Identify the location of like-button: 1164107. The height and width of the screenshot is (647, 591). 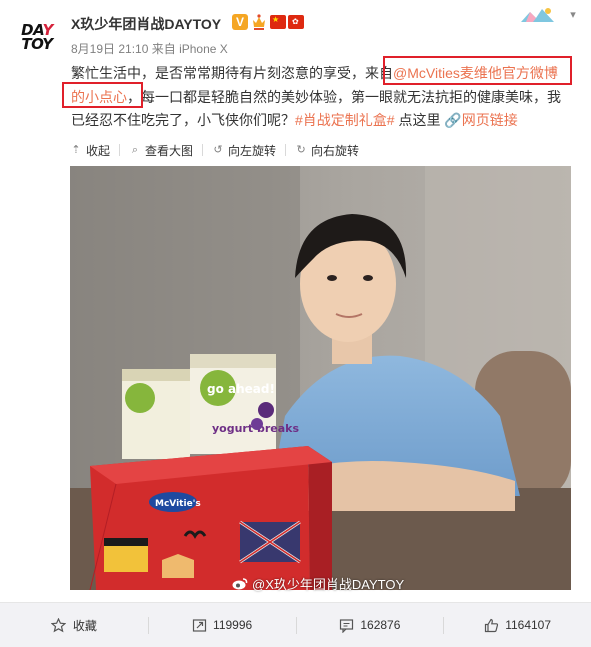
(517, 625).